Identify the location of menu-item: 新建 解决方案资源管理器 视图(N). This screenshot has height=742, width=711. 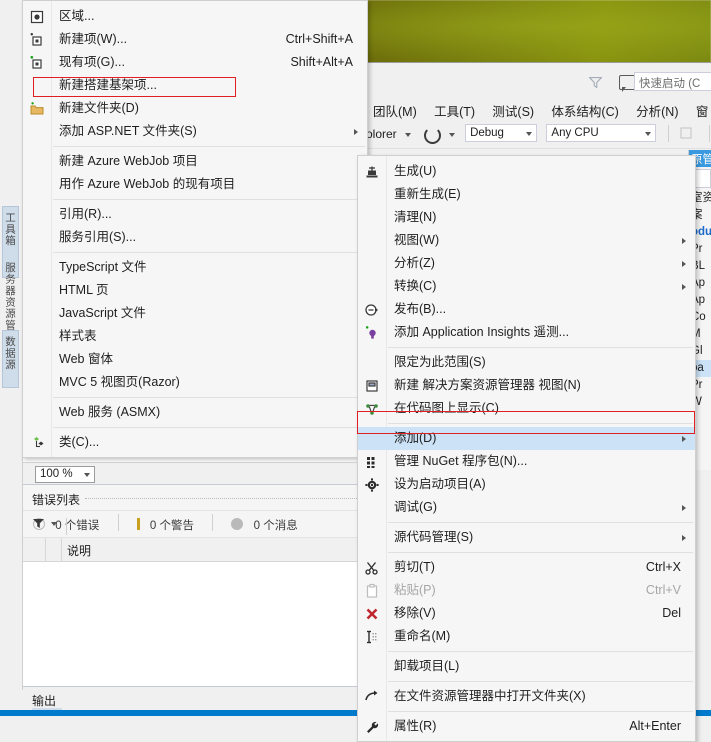
(526, 385).